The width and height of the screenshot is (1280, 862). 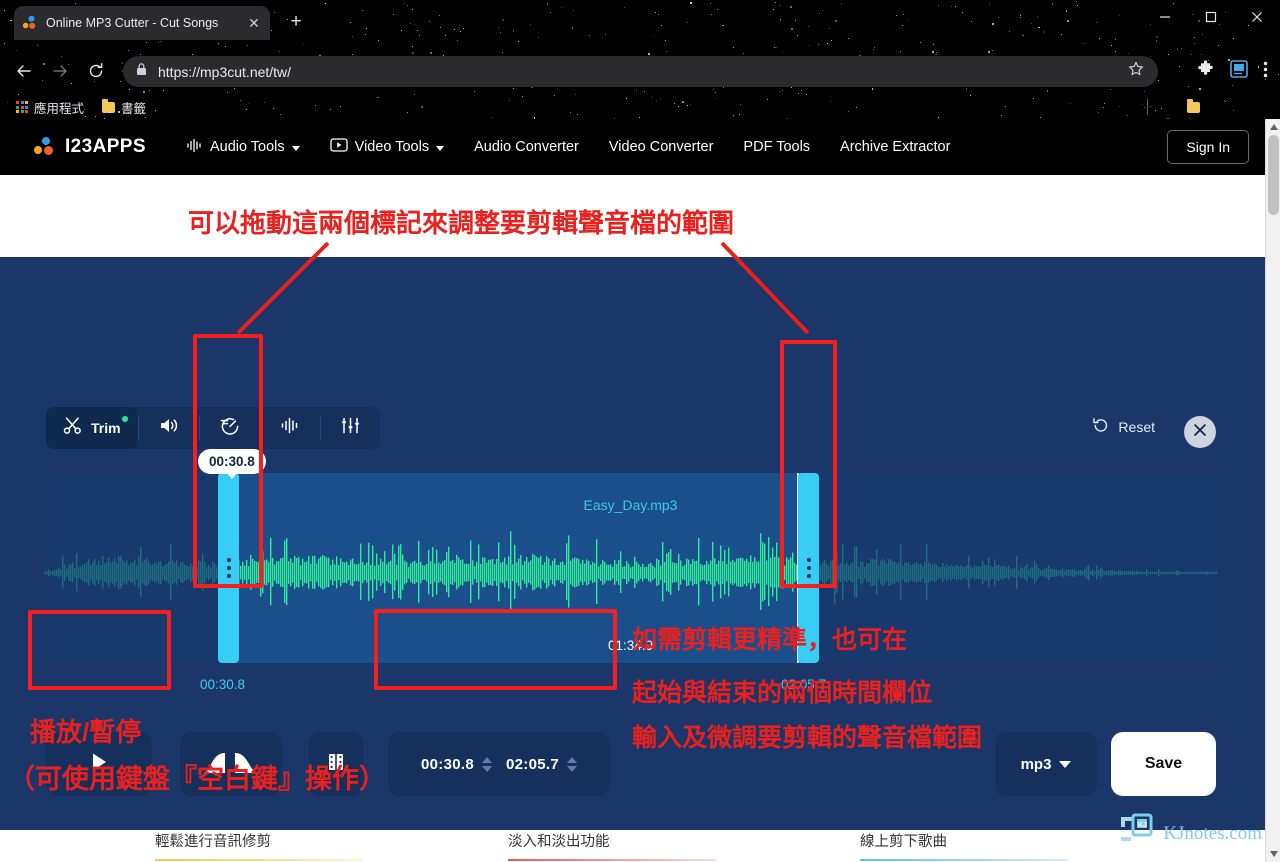 I want to click on annotation-right-line3: 輸入及微調要剪輯的聲音檔範圍, so click(x=807, y=738).